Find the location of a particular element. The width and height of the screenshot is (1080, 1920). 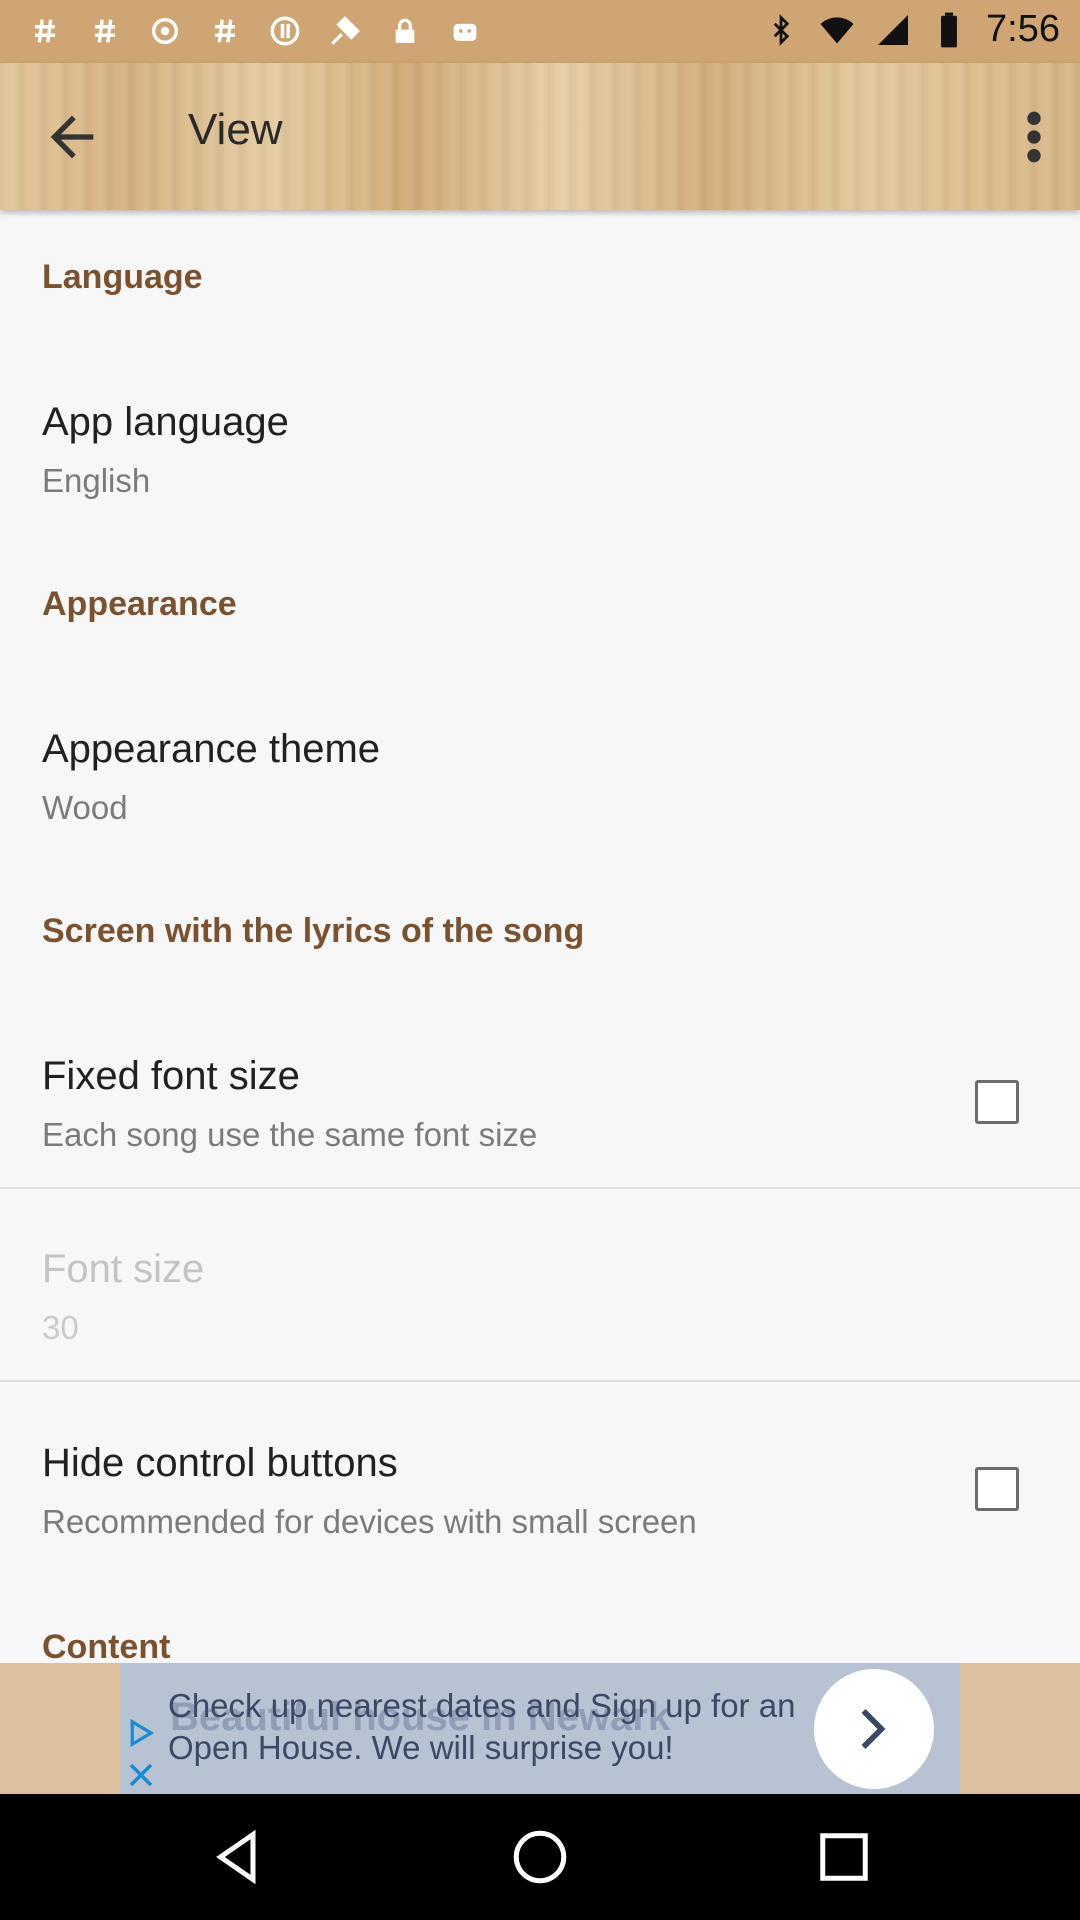

arrow-left-icon is located at coordinates (72, 137).